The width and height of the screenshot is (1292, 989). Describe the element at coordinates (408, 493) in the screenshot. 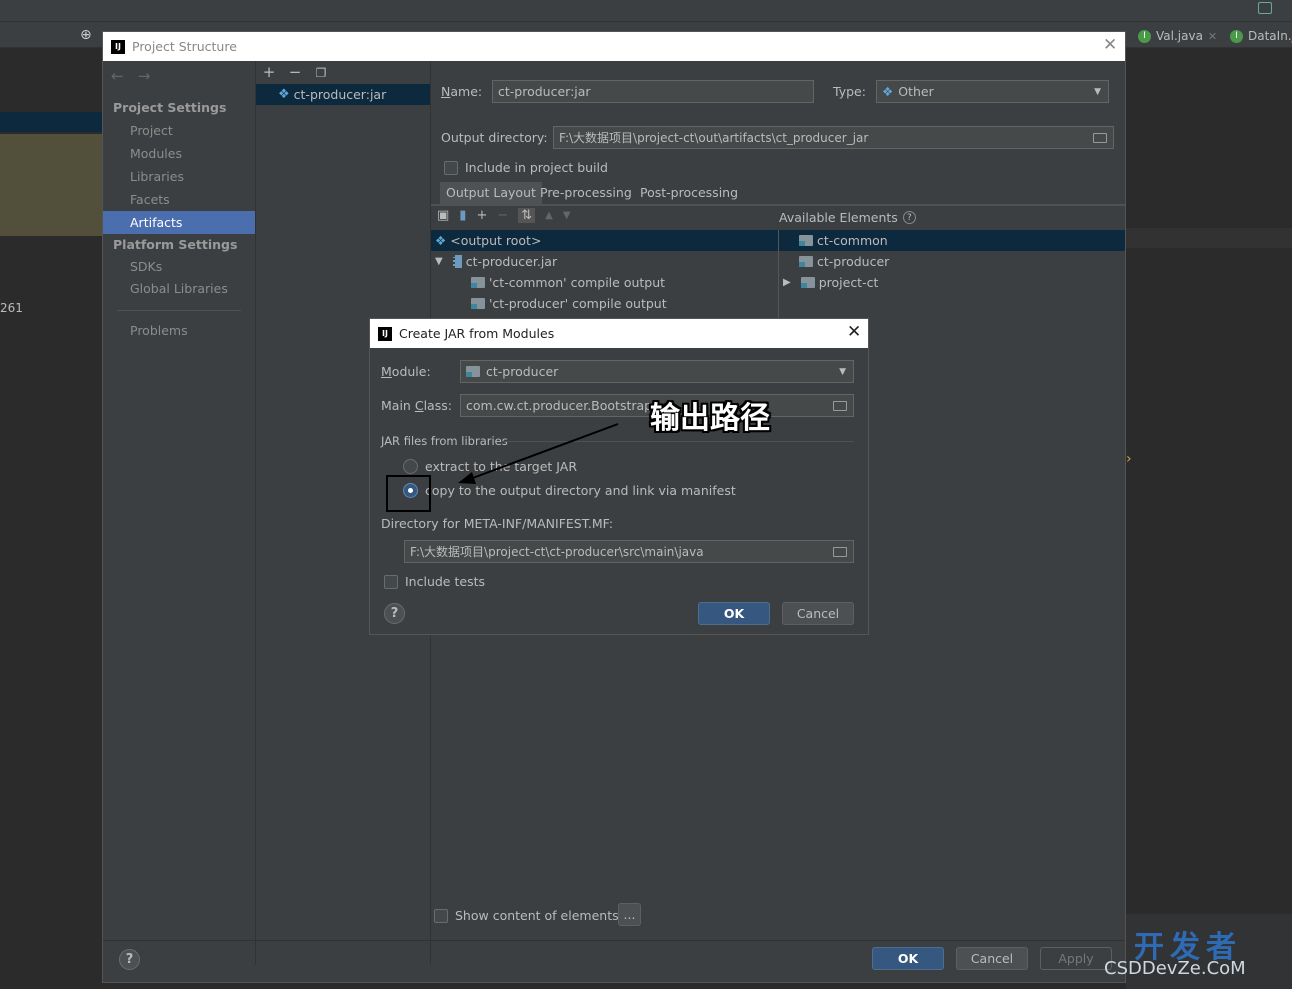

I see `annotation-highlight-box` at that location.